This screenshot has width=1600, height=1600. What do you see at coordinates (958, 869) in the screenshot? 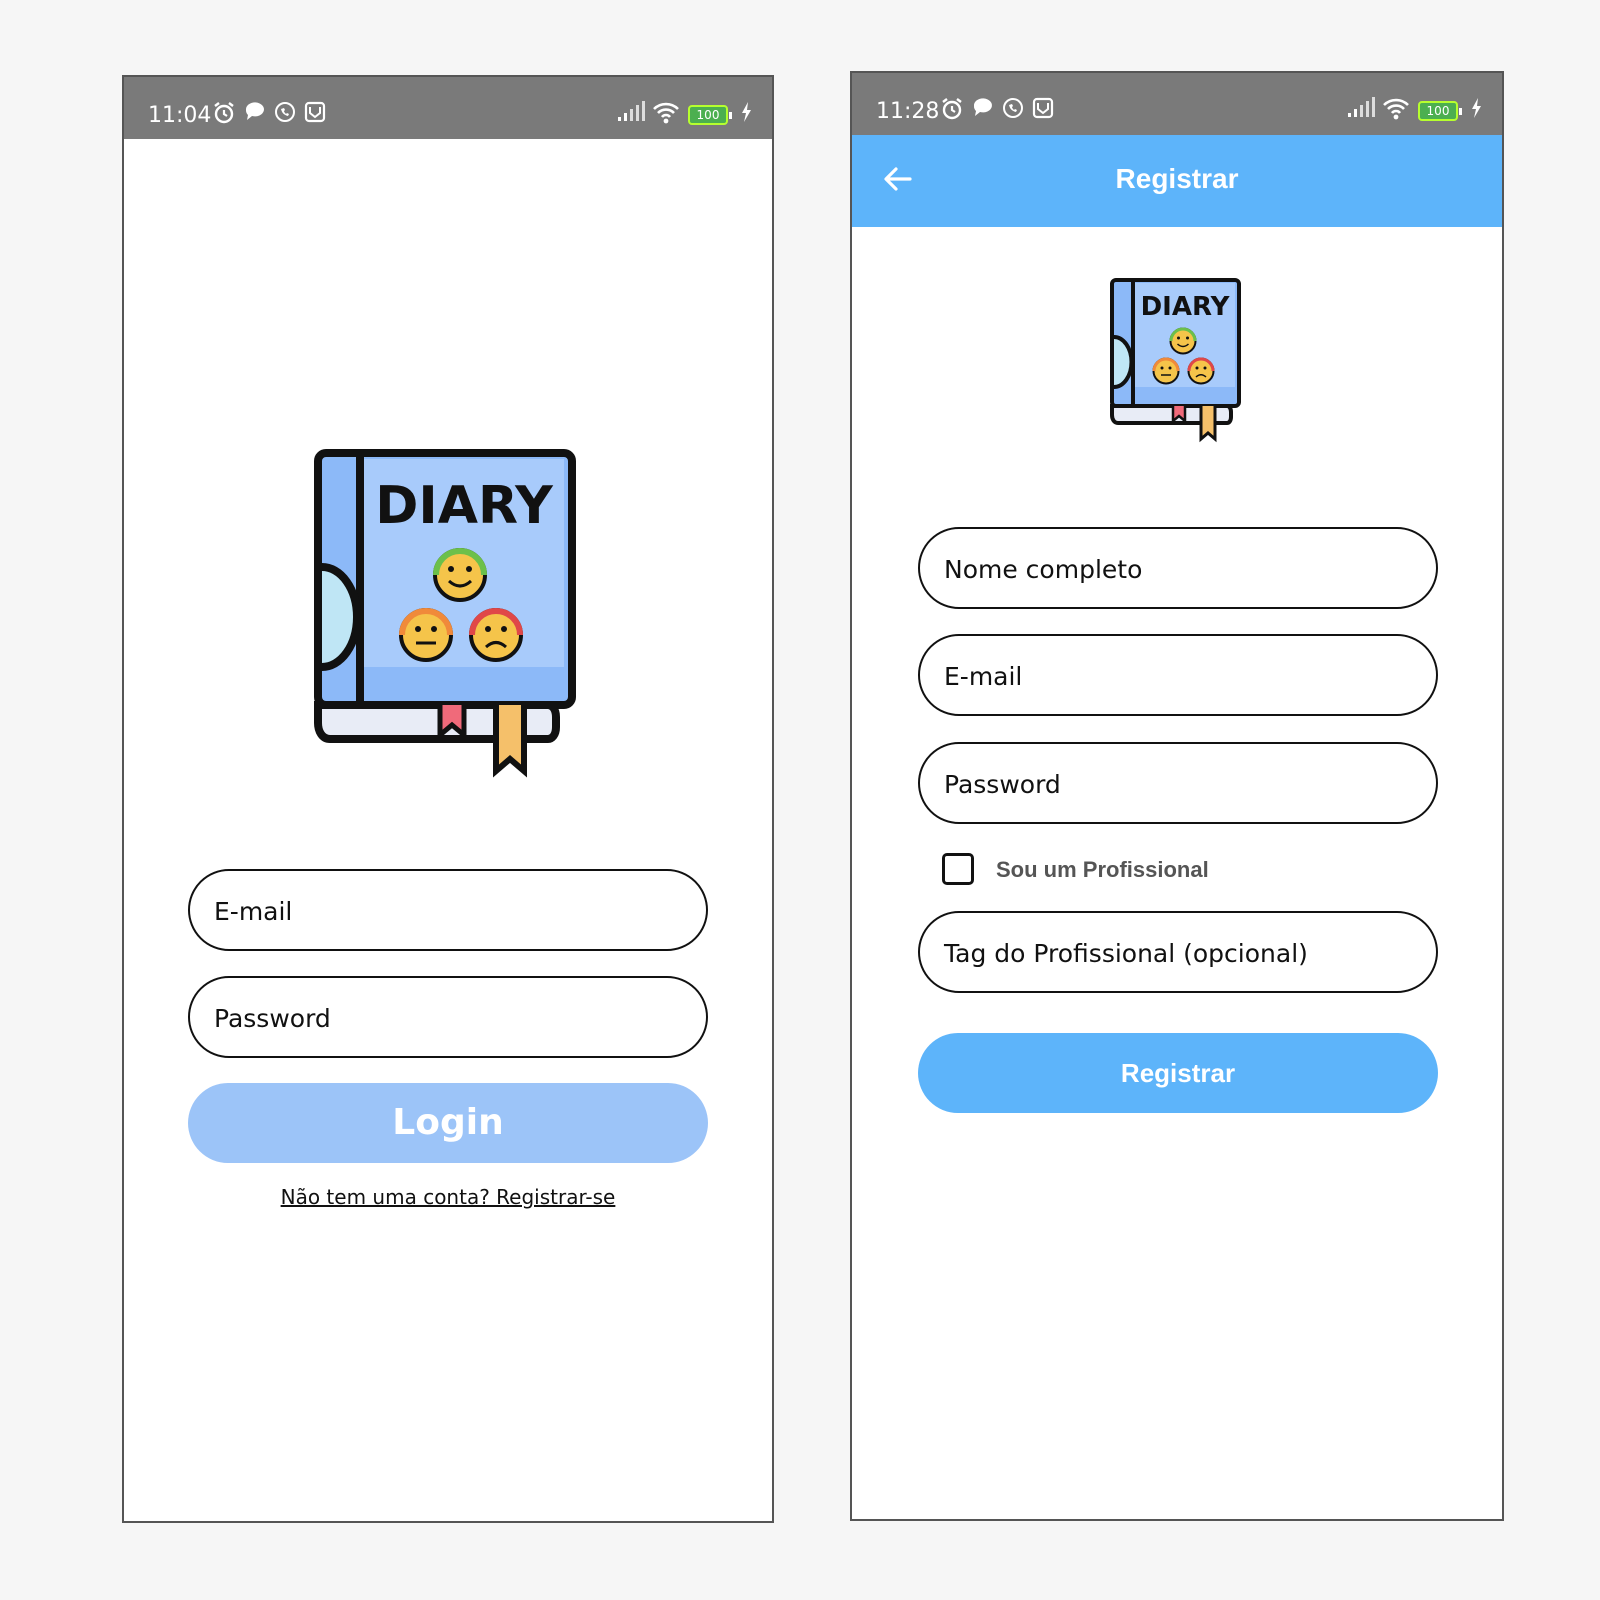
I see `professional-checkbox` at bounding box center [958, 869].